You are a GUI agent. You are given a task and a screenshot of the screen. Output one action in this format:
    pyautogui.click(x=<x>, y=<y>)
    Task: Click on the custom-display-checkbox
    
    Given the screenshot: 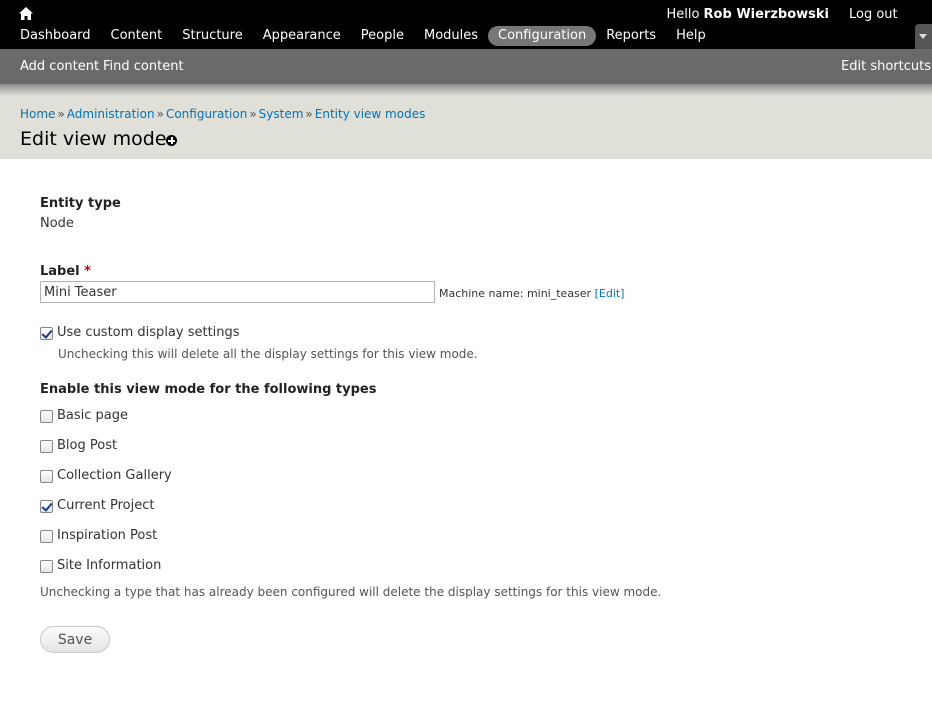 What is the action you would take?
    pyautogui.click(x=46, y=333)
    